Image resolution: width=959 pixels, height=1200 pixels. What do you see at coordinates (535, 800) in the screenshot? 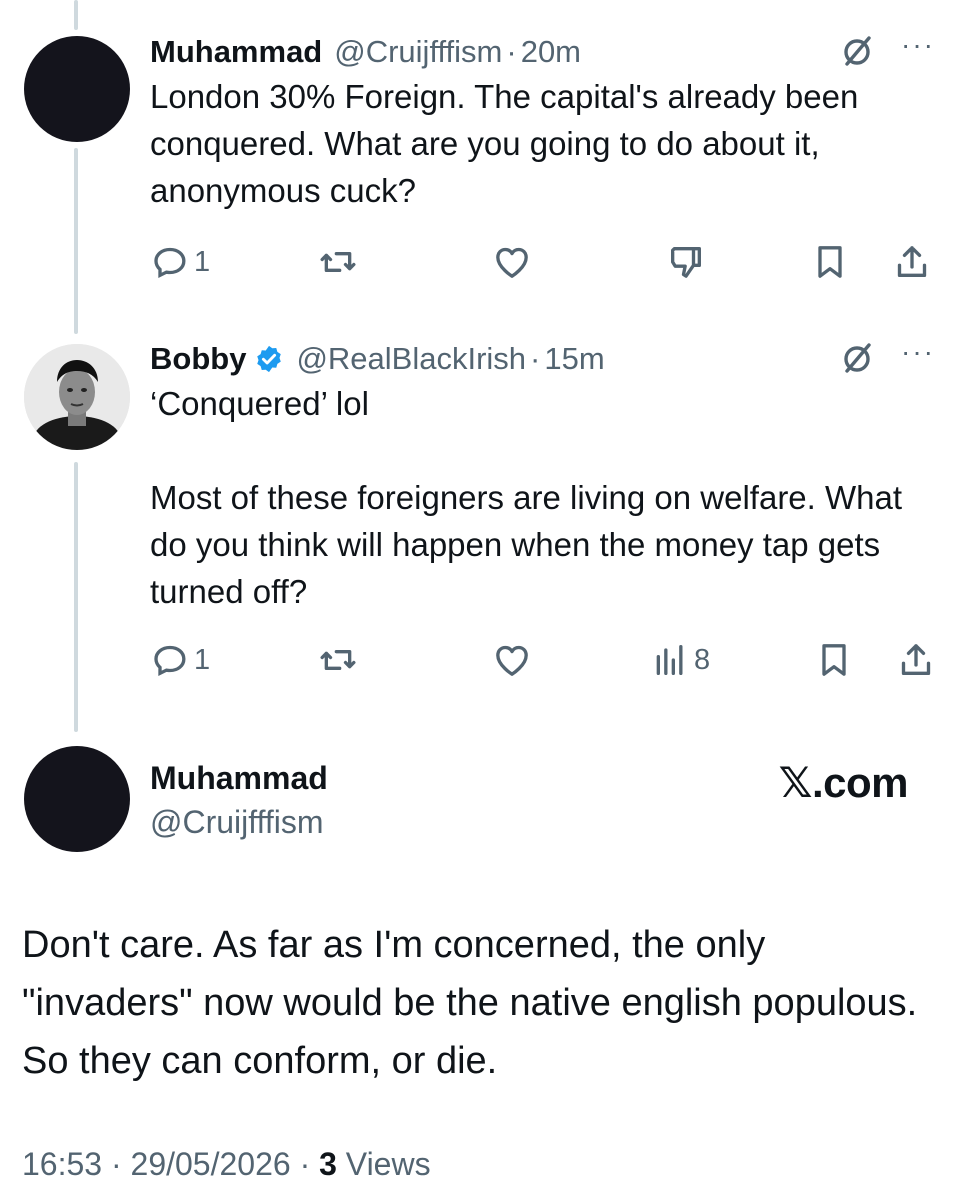
I see `main-tweet-header: Muhammad @Cruijfffism 𝕏.com` at bounding box center [535, 800].